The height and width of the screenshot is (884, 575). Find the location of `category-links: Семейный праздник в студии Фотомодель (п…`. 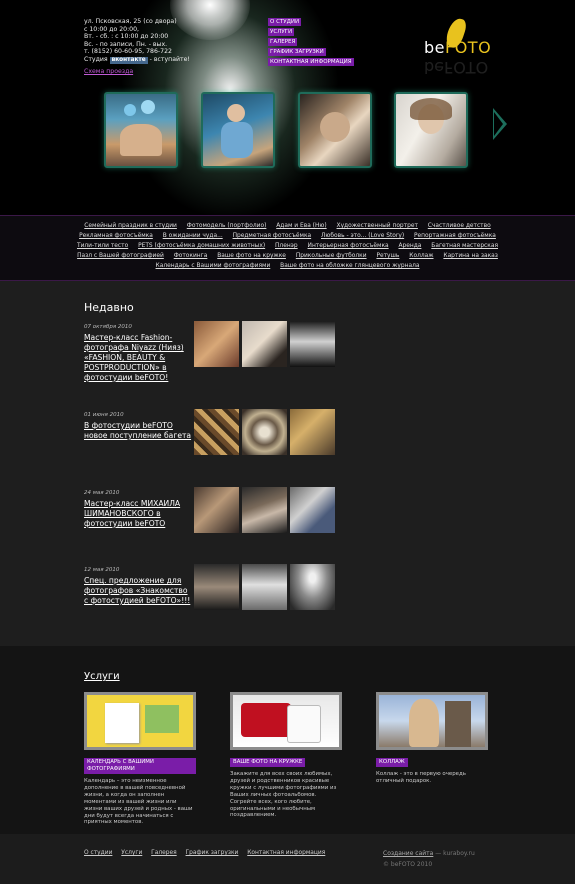

category-links: Семейный праздник в студии Фотомодель (п… is located at coordinates (287, 248).